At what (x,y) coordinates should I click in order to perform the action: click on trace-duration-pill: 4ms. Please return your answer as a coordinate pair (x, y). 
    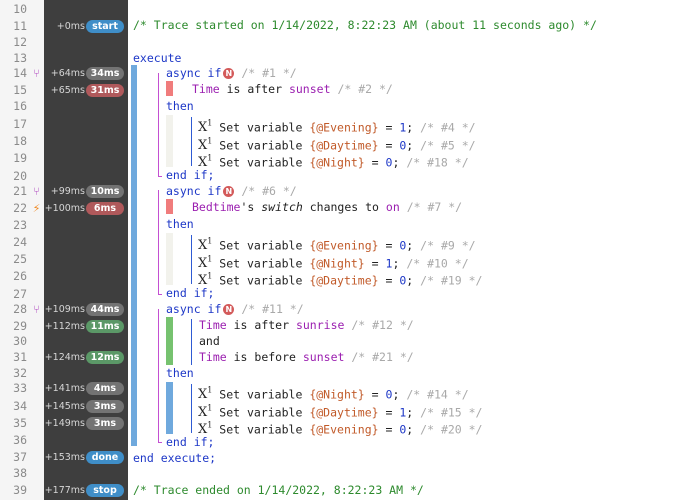
    Looking at the image, I should click on (105, 388).